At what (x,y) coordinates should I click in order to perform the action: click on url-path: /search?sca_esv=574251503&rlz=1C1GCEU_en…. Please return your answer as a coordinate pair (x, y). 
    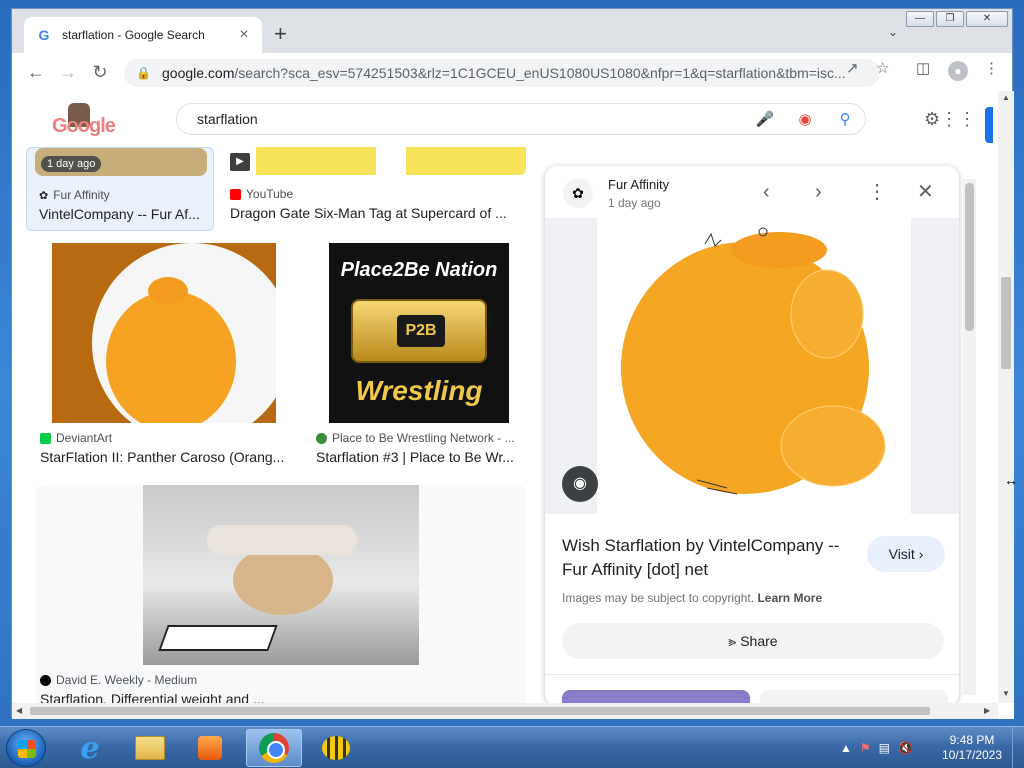
    Looking at the image, I should click on (540, 73).